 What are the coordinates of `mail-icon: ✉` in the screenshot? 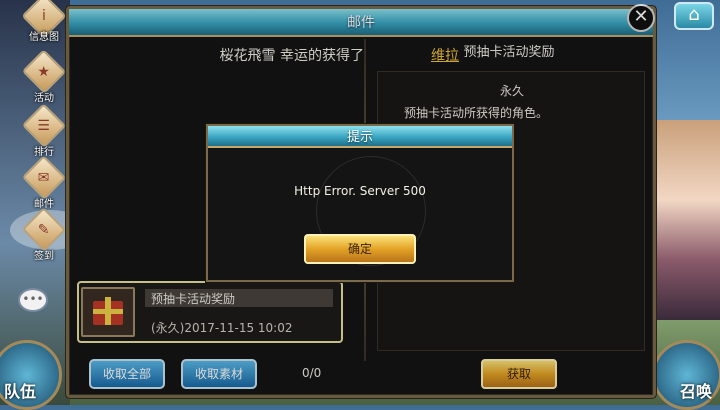 It's located at (44, 177).